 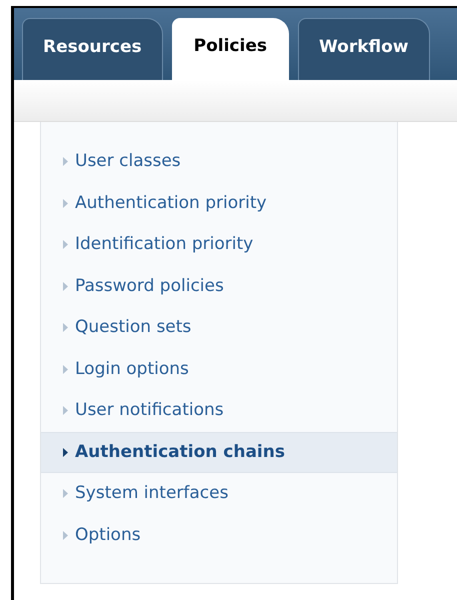 I want to click on menu-item: System interfaces, so click(x=219, y=493).